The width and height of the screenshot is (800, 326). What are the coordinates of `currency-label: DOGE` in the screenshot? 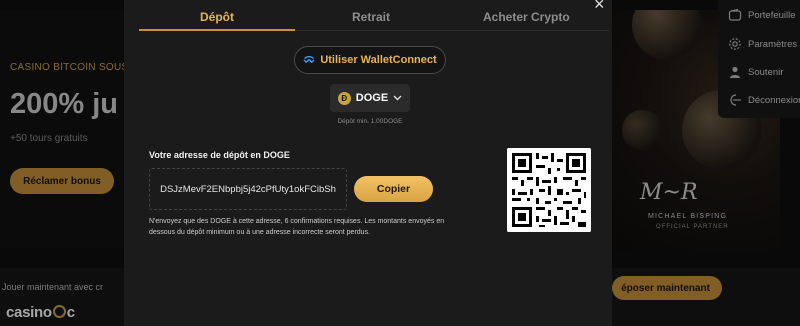 It's located at (372, 98).